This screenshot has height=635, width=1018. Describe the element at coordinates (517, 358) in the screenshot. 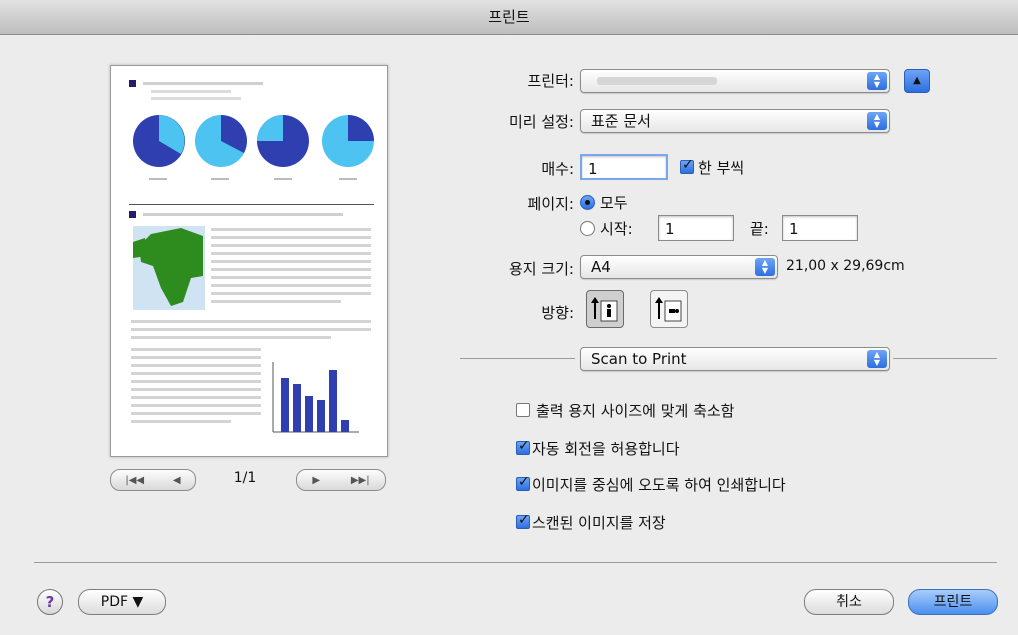

I see `divider-left` at that location.